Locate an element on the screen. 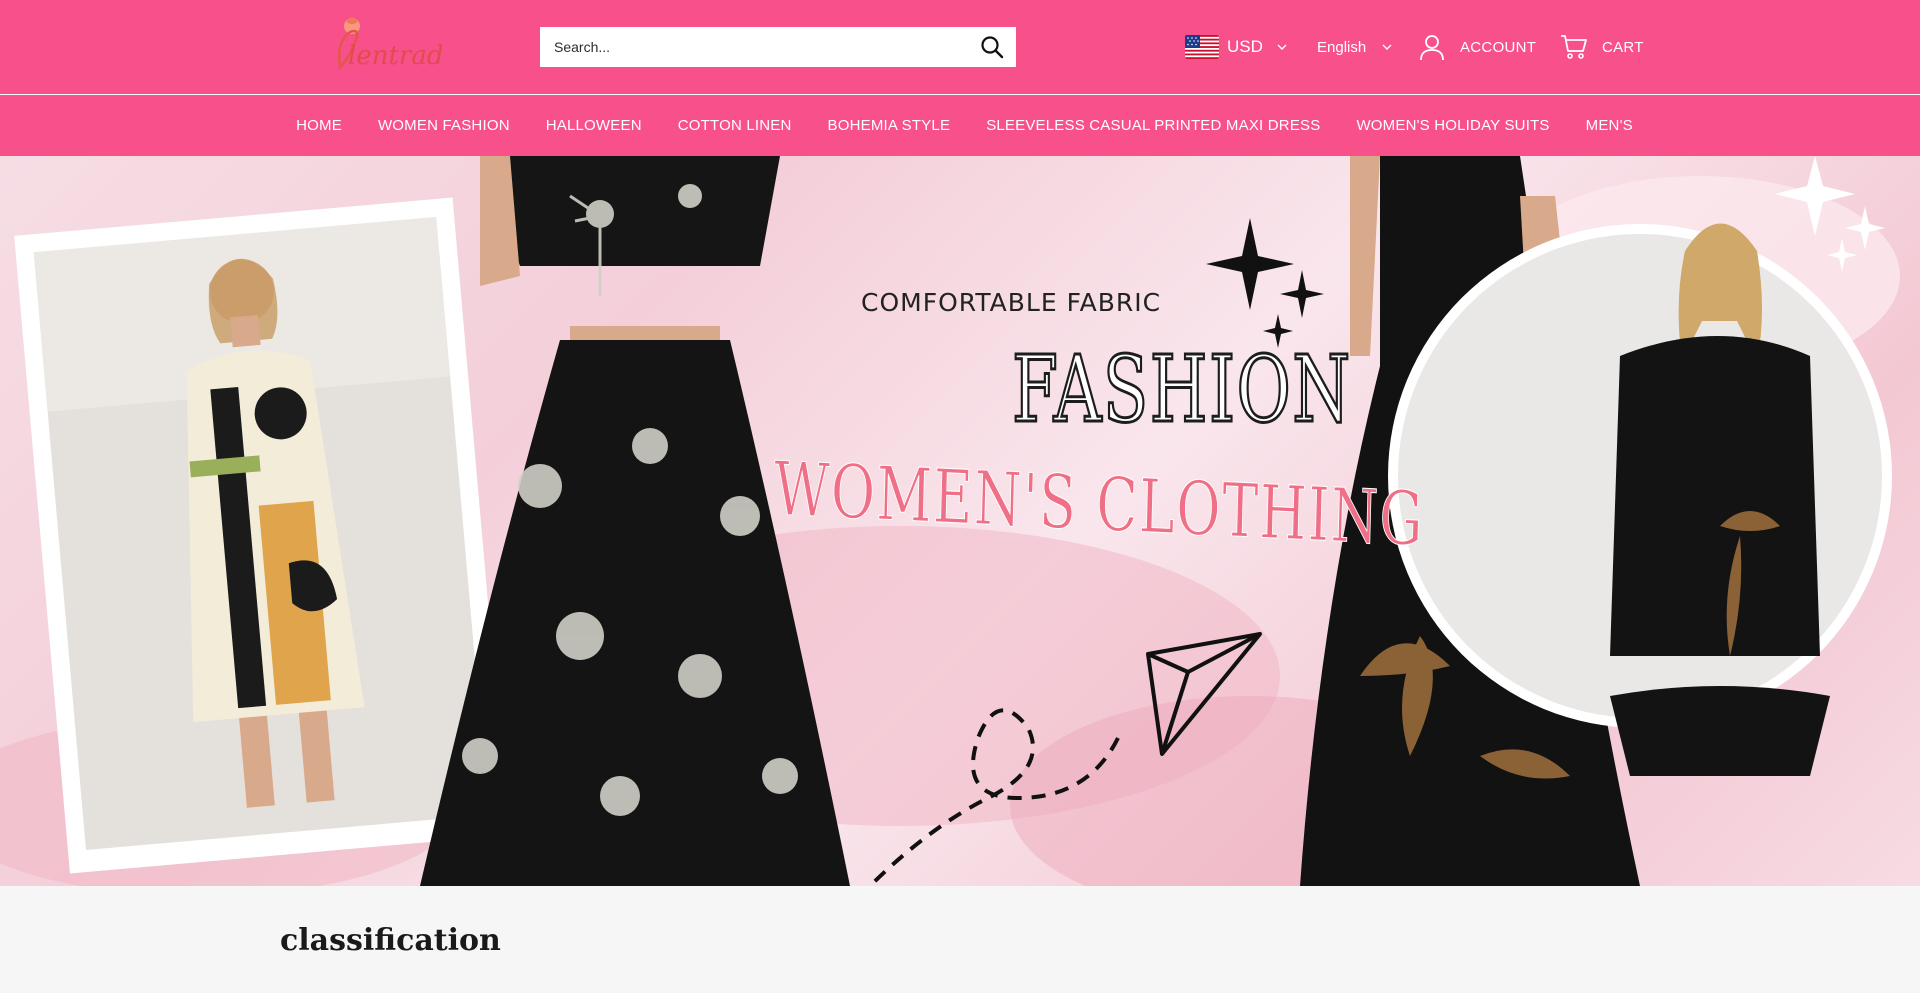 The width and height of the screenshot is (1920, 993). nav-link-holiday-suits: WOMEN'S HOLIDAY SUITS is located at coordinates (1452, 125).